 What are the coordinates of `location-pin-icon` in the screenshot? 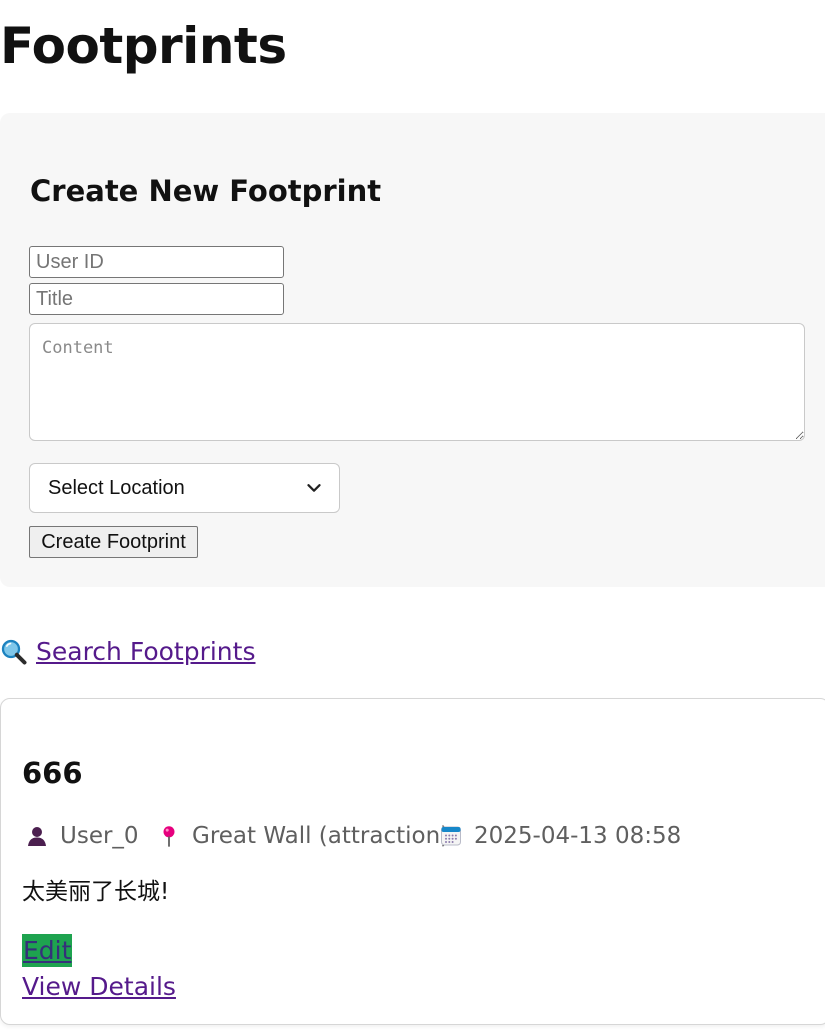 It's located at (169, 836).